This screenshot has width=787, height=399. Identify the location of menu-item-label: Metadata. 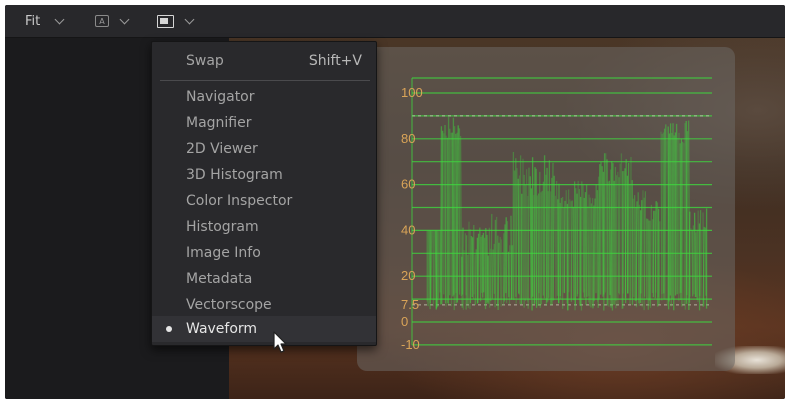
(219, 279).